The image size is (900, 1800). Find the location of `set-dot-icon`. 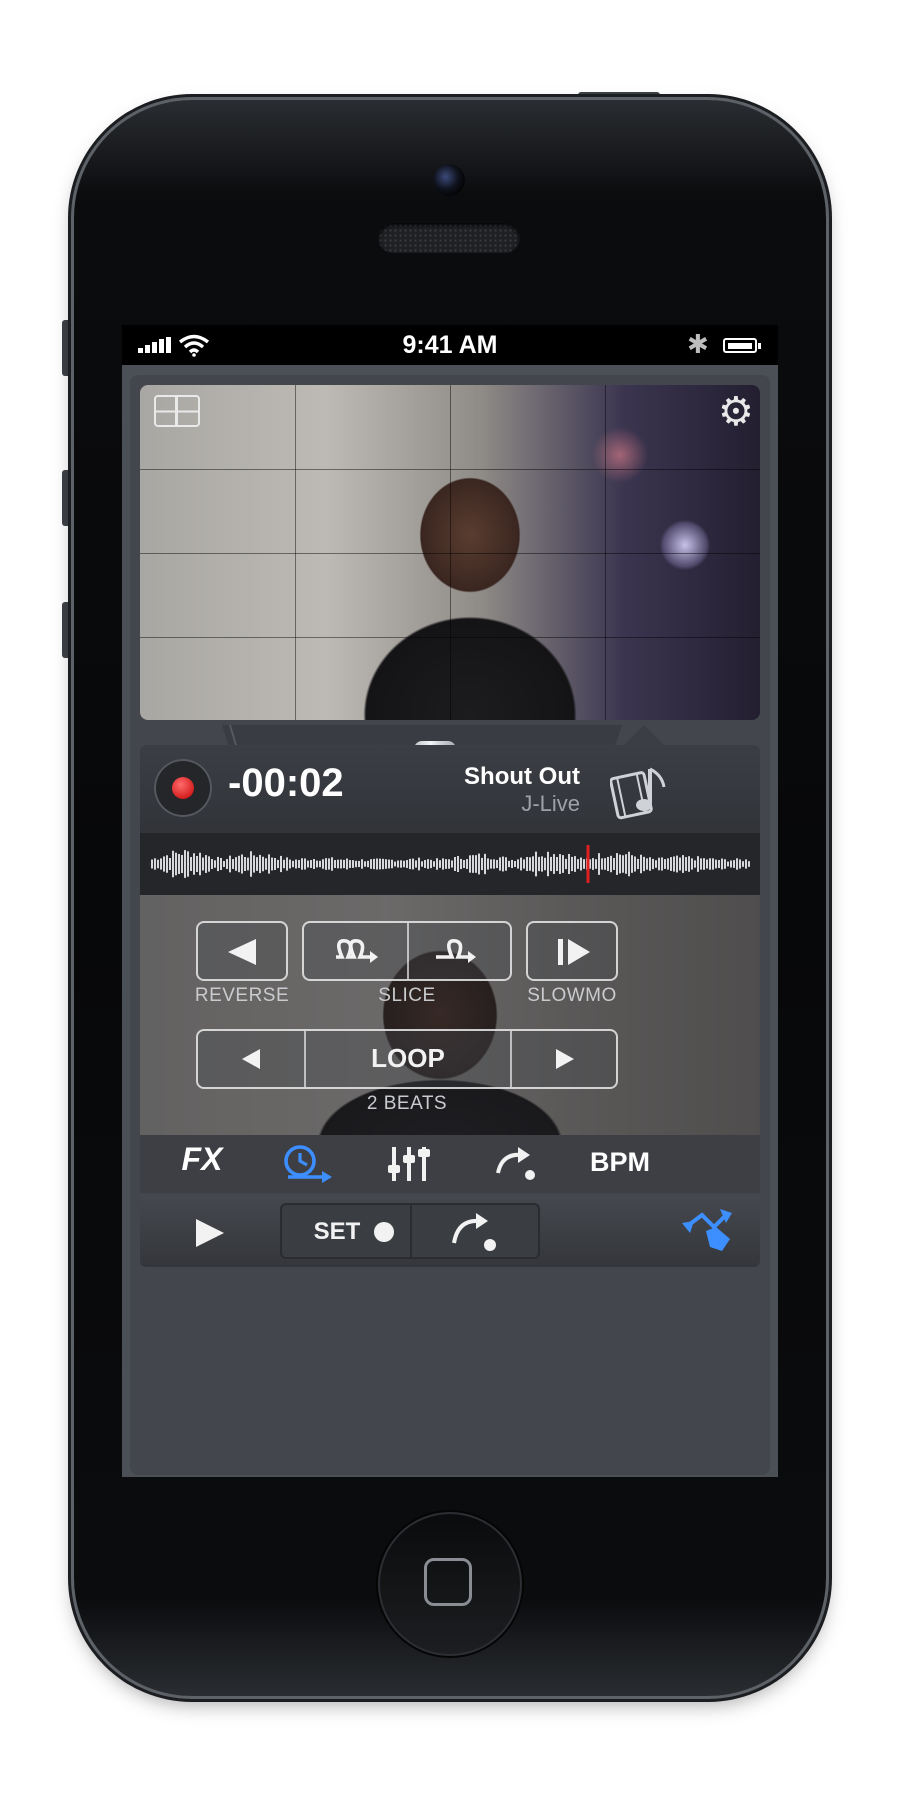

set-dot-icon is located at coordinates (384, 1232).